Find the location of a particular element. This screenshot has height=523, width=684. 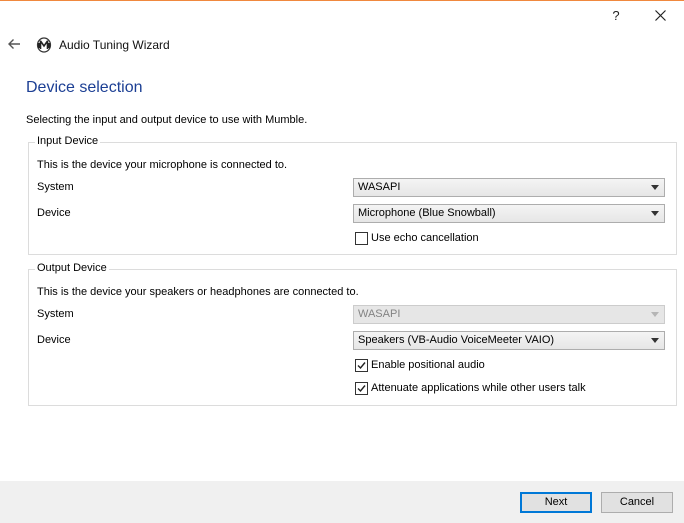

echo-cancellation-label: Use echo cancellation is located at coordinates (425, 238).